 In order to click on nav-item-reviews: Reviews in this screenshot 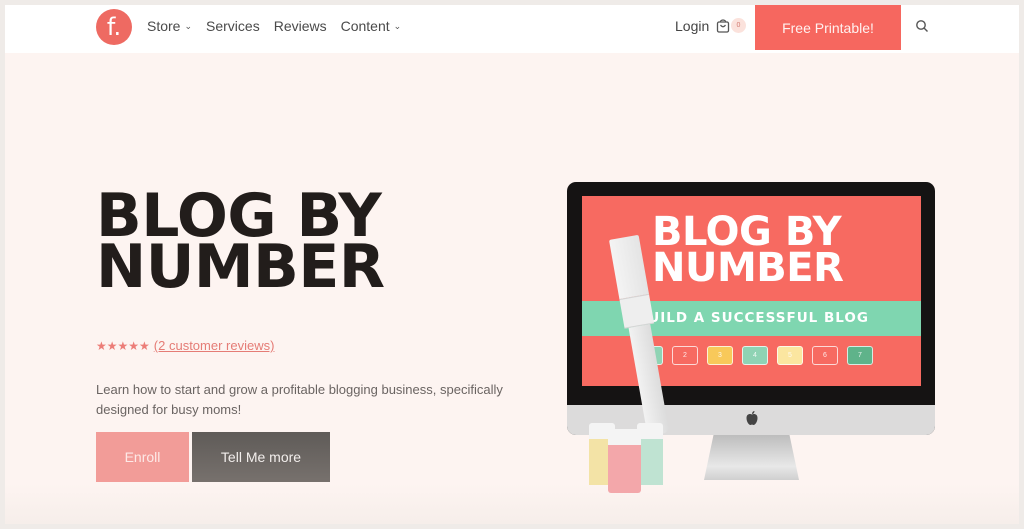, I will do `click(300, 26)`.